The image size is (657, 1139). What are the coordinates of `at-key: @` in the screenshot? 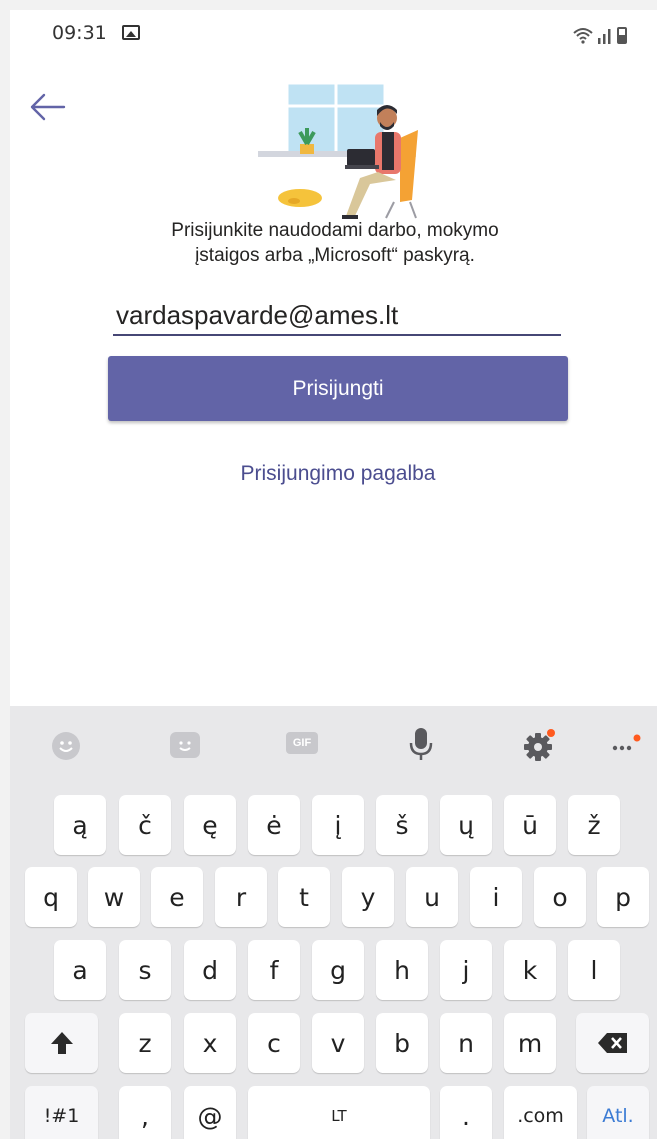 It's located at (210, 1112).